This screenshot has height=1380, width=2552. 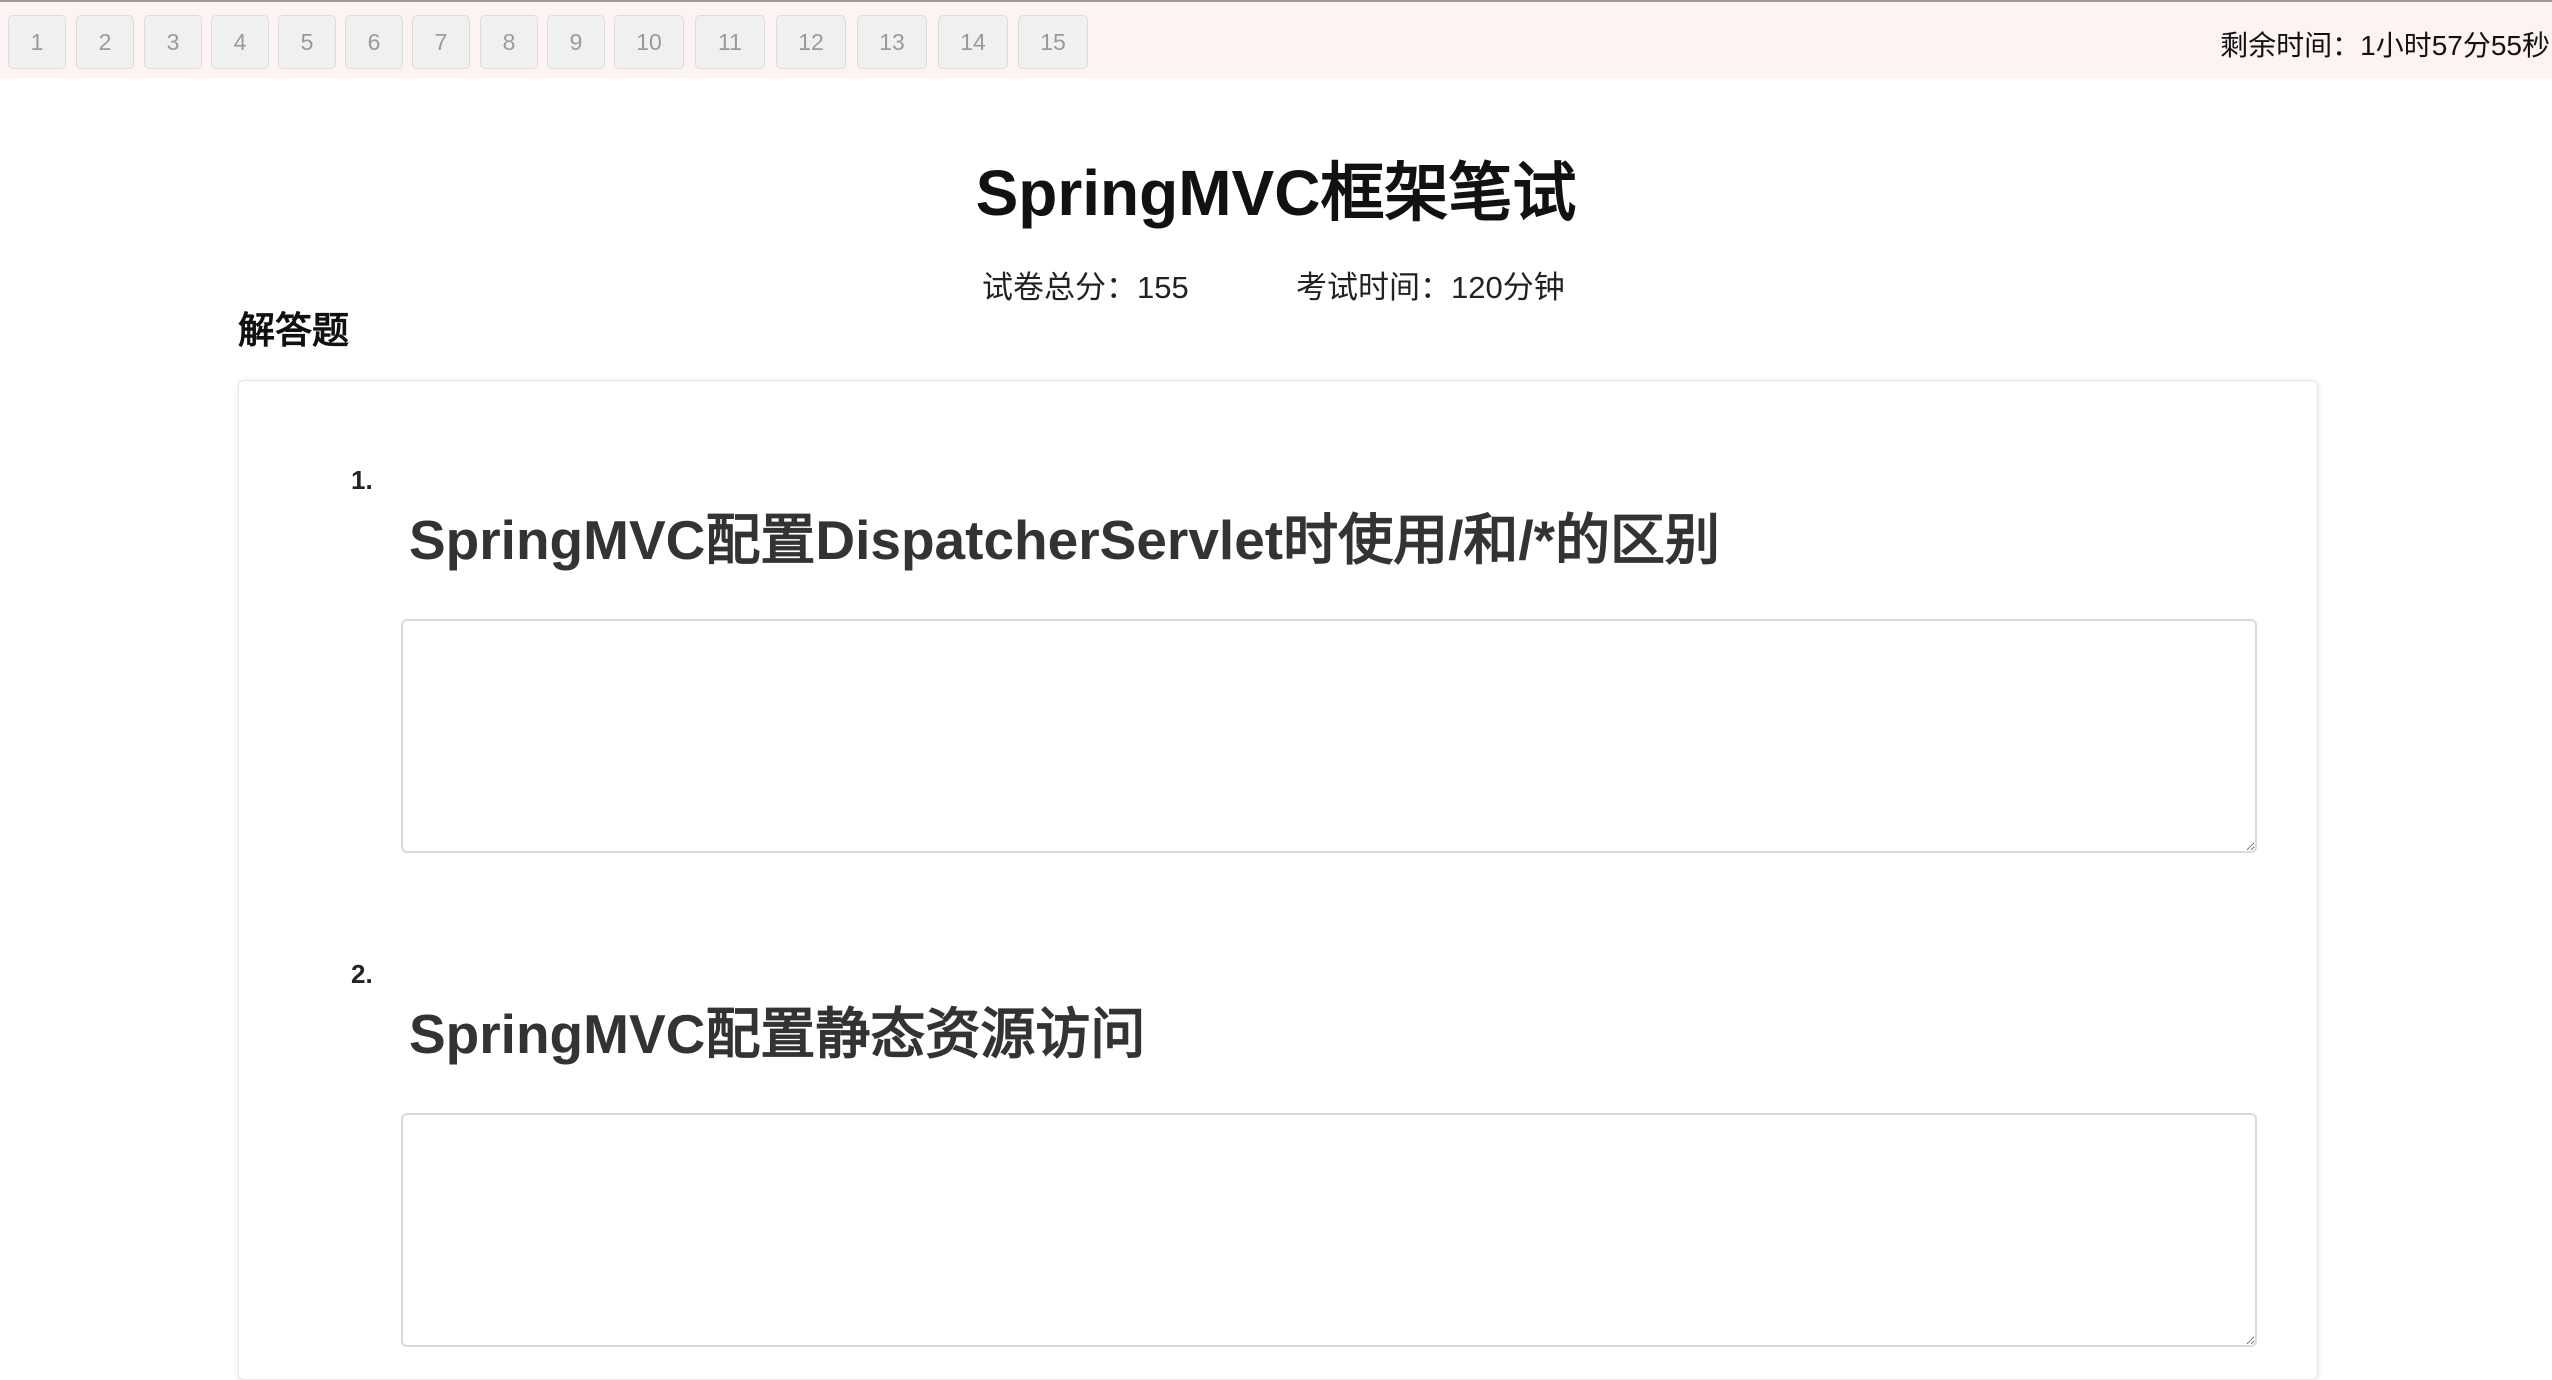 What do you see at coordinates (240, 42) in the screenshot?
I see `question-nav-button: 4` at bounding box center [240, 42].